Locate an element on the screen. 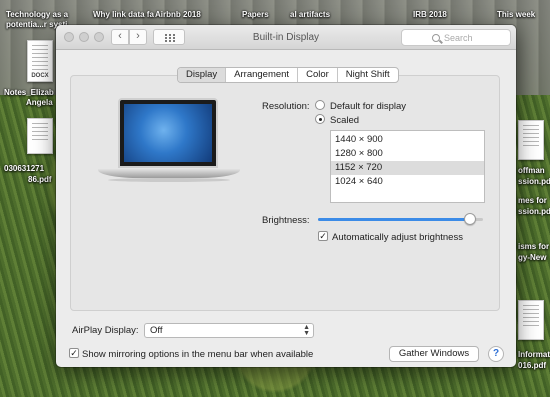 The image size is (550, 397). radio-scaled-label: Scaled is located at coordinates (344, 120).